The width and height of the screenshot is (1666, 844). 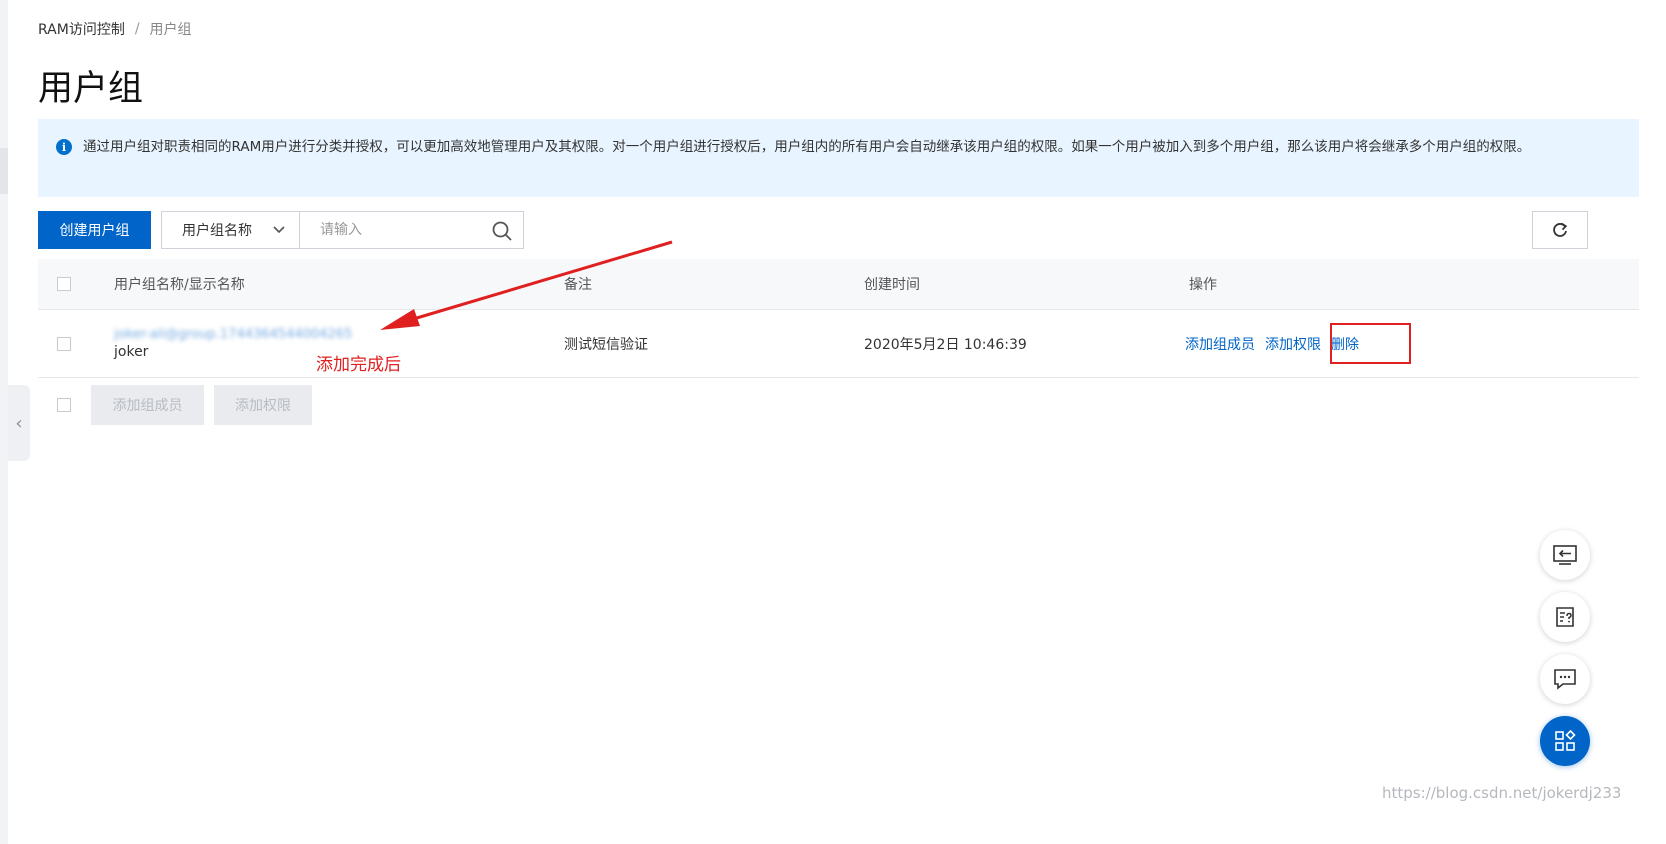 I want to click on exit-panel-button, so click(x=1565, y=555).